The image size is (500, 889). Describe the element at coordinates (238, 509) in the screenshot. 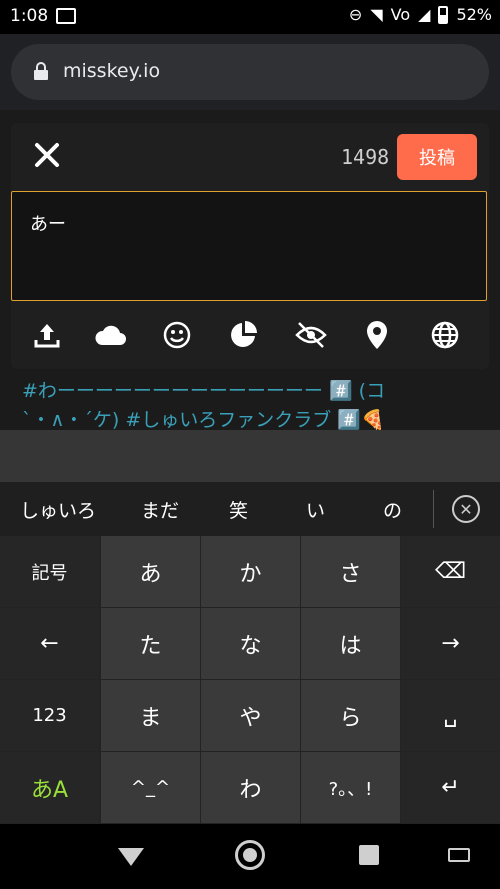

I see `suggestion-item: 笑` at that location.